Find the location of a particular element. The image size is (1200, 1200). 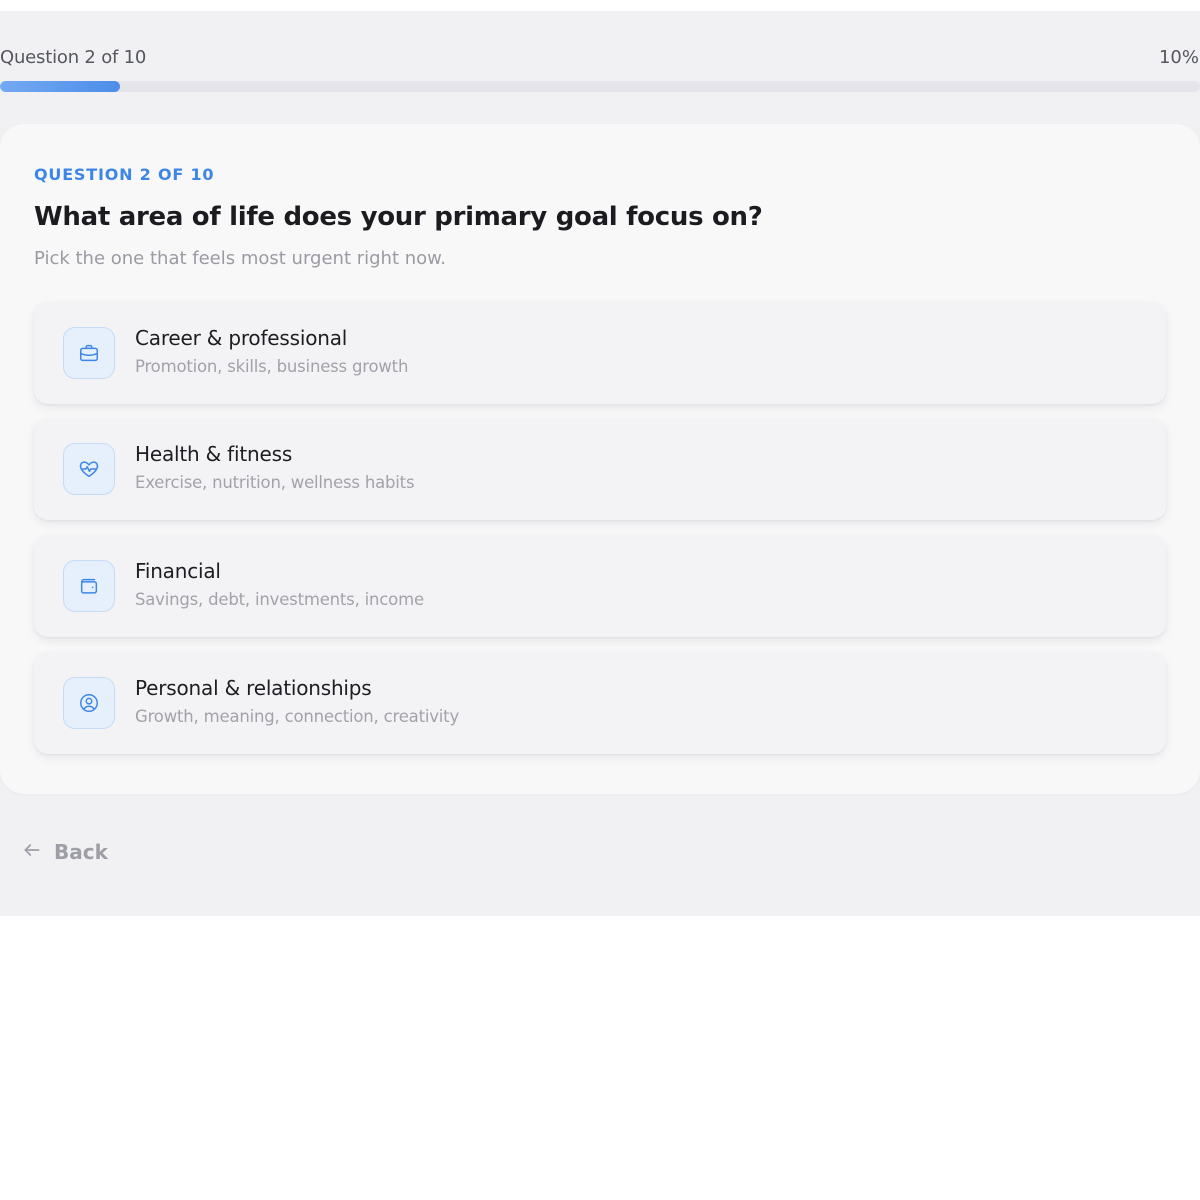

wallet-icon is located at coordinates (89, 586).